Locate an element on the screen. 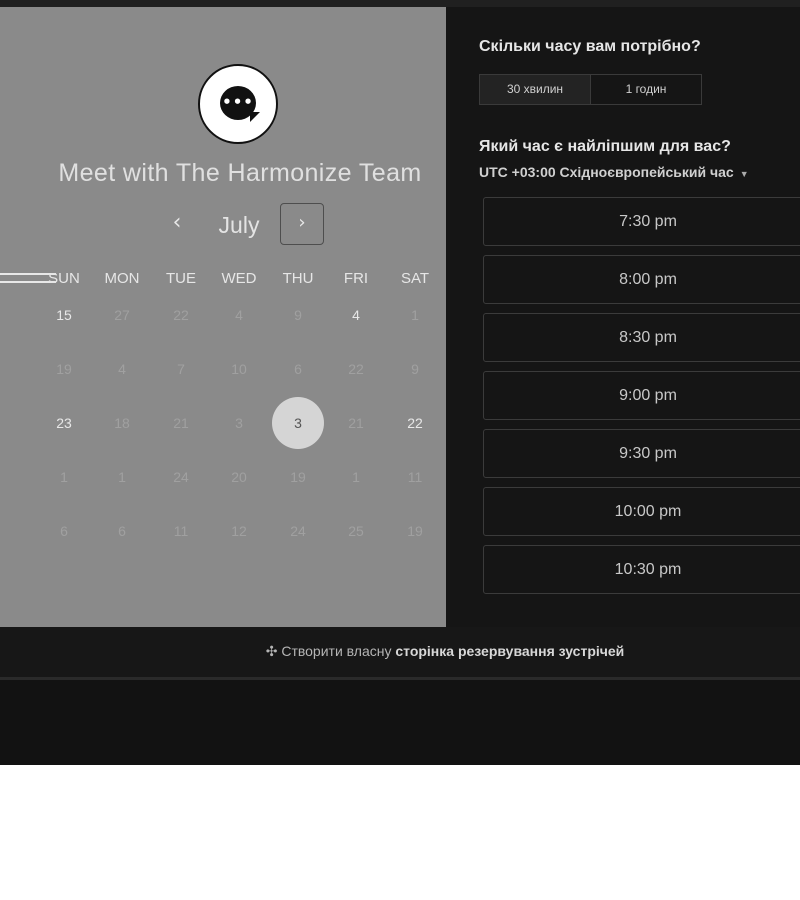 Image resolution: width=800 pixels, height=900 pixels. weekday-tue: TUE is located at coordinates (181, 278).